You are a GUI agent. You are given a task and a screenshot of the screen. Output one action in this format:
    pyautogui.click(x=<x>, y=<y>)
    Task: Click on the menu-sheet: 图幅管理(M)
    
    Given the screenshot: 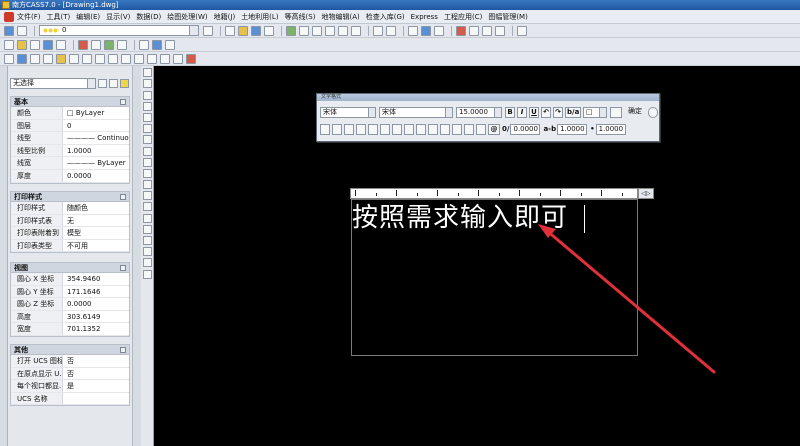 What is the action you would take?
    pyautogui.click(x=508, y=17)
    